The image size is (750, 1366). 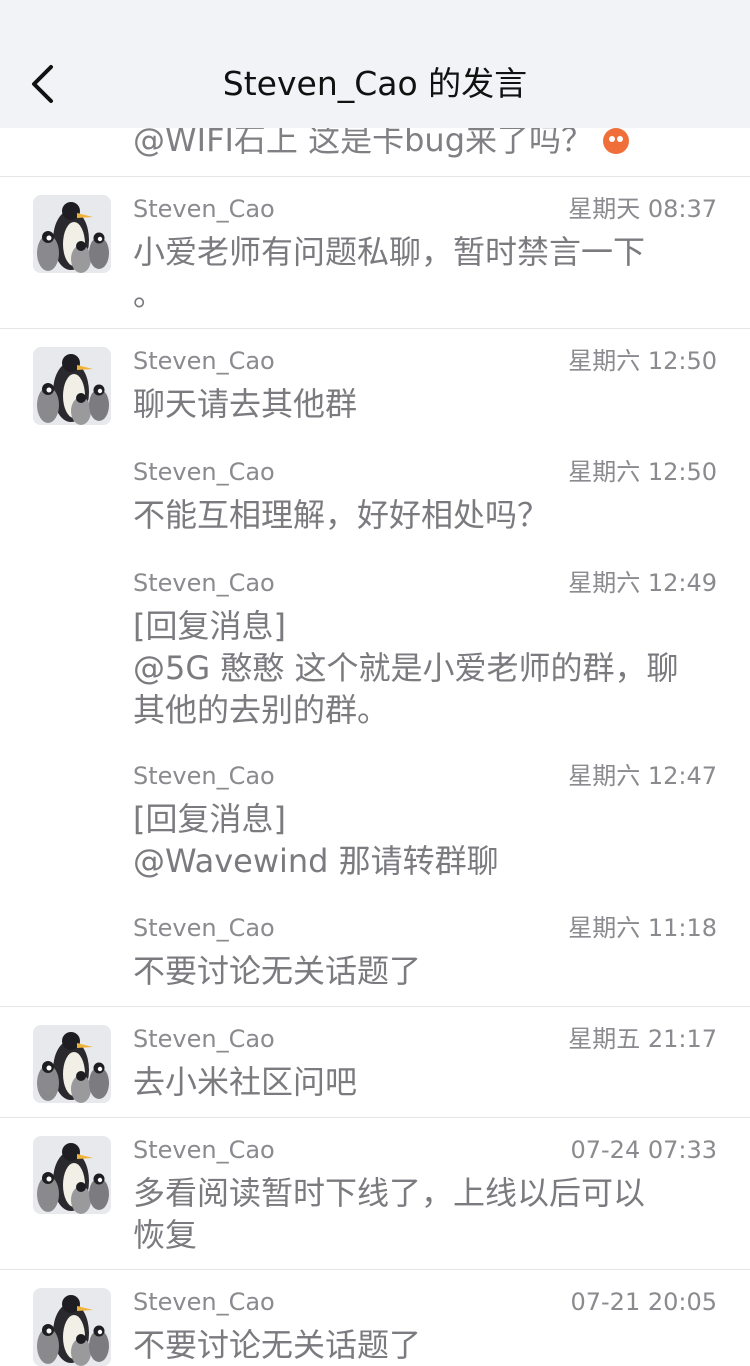 What do you see at coordinates (316, 840) in the screenshot?
I see `message-text: [回复消息] @Wavewind 那请转群聊` at bounding box center [316, 840].